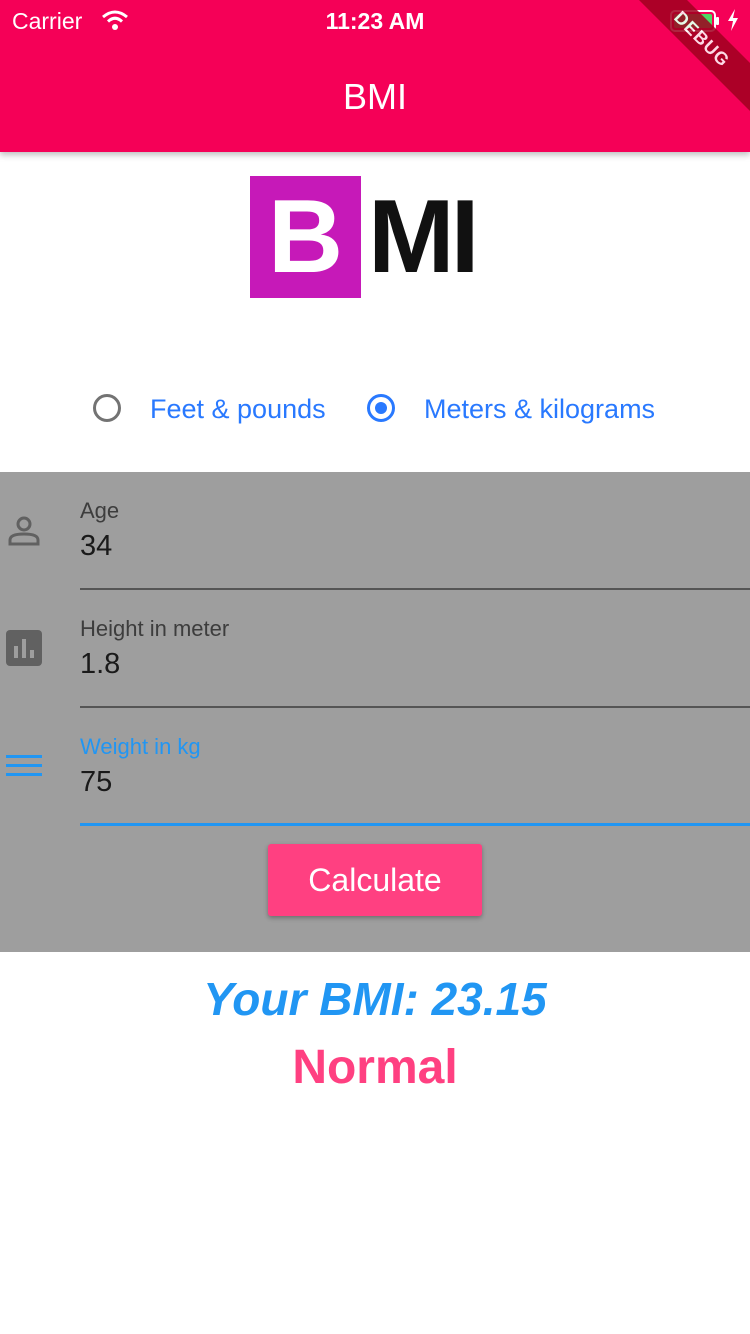 The image size is (750, 1334). I want to click on app-bar: Carrier 11:23 AM BMI DEBUG, so click(375, 76).